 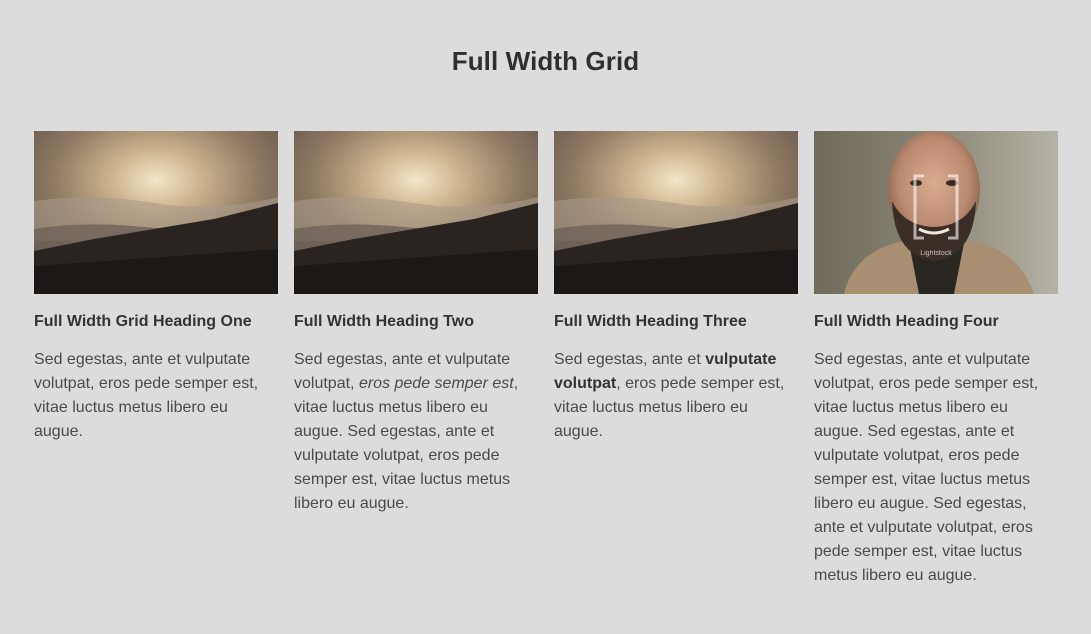 I want to click on card-image-portrait: Lightstock, so click(x=936, y=212).